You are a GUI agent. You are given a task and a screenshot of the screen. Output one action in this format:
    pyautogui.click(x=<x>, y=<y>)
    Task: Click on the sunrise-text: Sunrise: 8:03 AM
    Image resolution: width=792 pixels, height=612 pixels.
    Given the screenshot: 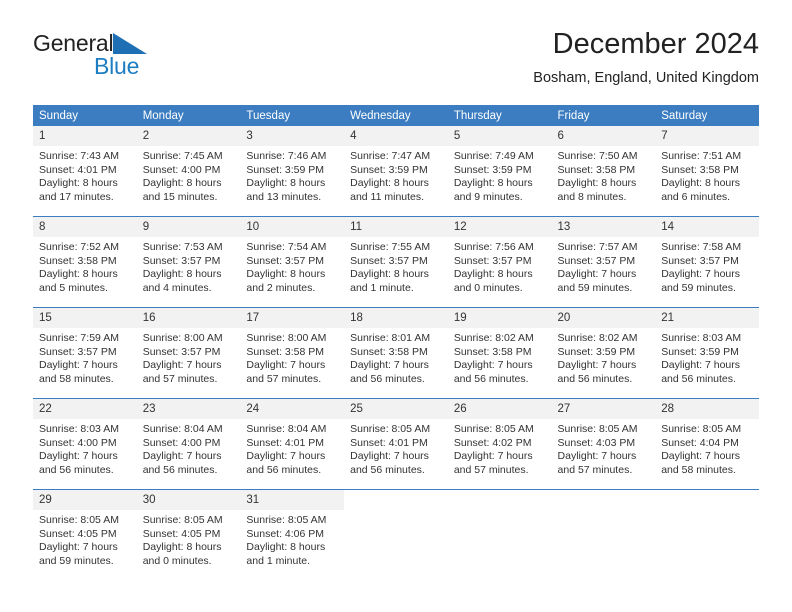 What is the action you would take?
    pyautogui.click(x=79, y=429)
    